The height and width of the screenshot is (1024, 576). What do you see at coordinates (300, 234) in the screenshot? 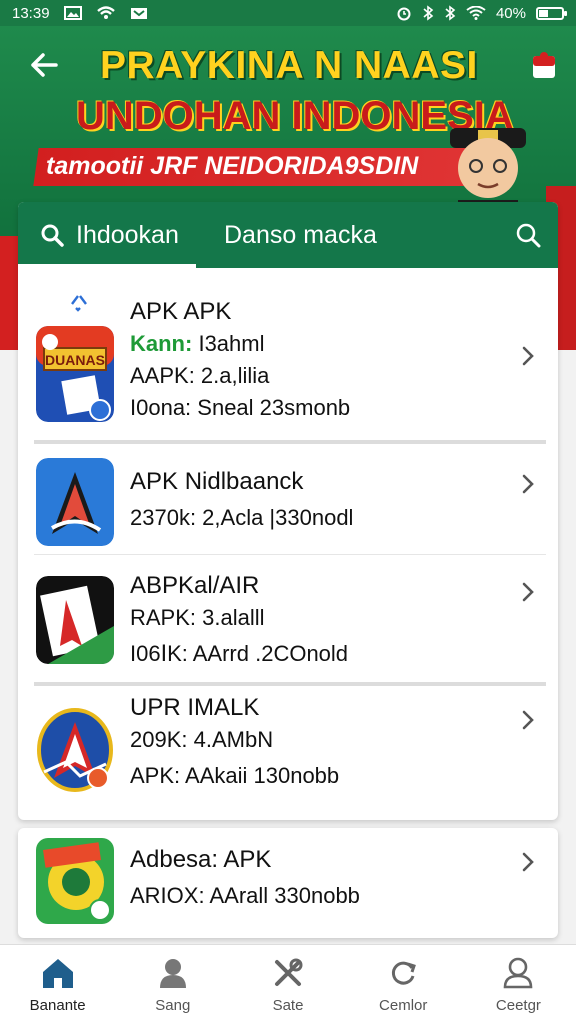
I see `tab-label: Danso macka` at bounding box center [300, 234].